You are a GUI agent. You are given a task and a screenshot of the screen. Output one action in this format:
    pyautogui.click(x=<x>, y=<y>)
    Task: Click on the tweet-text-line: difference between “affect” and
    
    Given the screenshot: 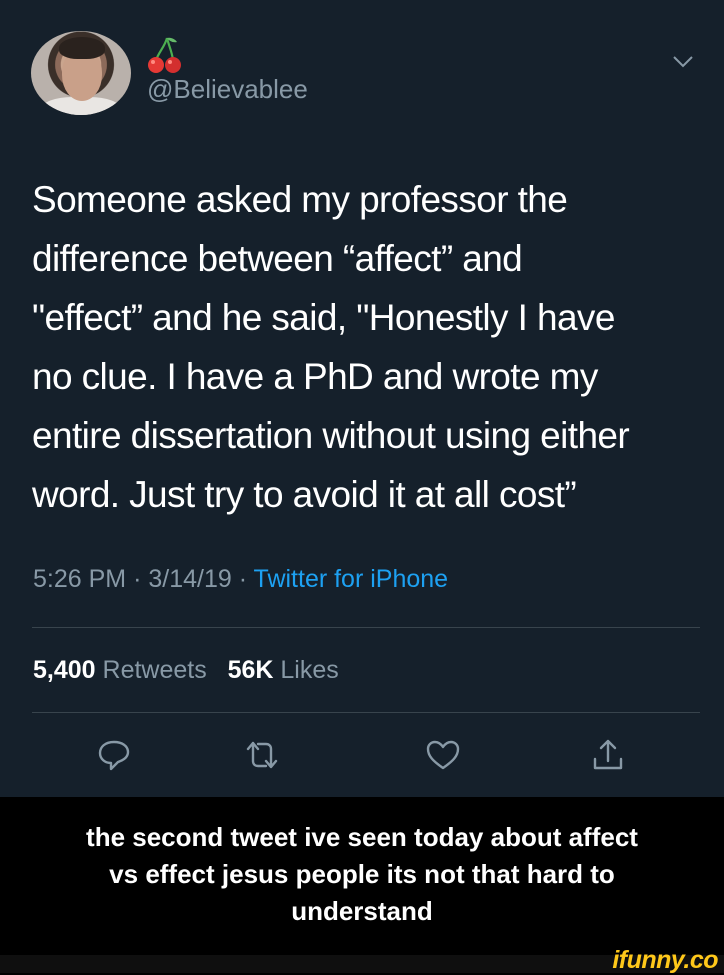 What is the action you would take?
    pyautogui.click(x=277, y=258)
    